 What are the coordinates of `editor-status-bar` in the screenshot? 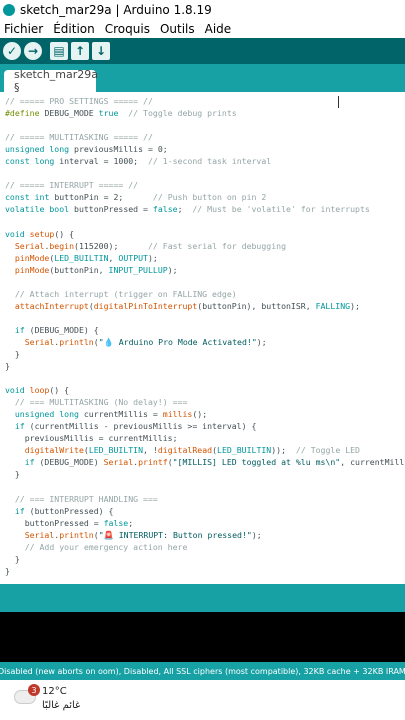 It's located at (202, 598).